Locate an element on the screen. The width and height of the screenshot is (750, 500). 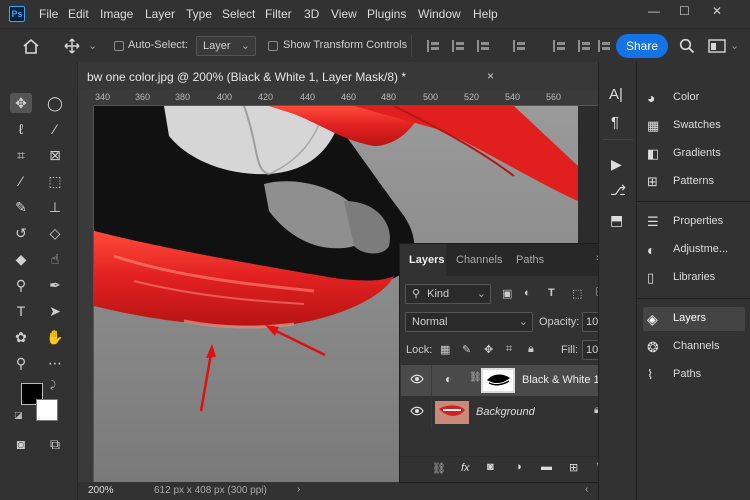
crop-tool-icon: ⌗ is located at coordinates (21, 155).